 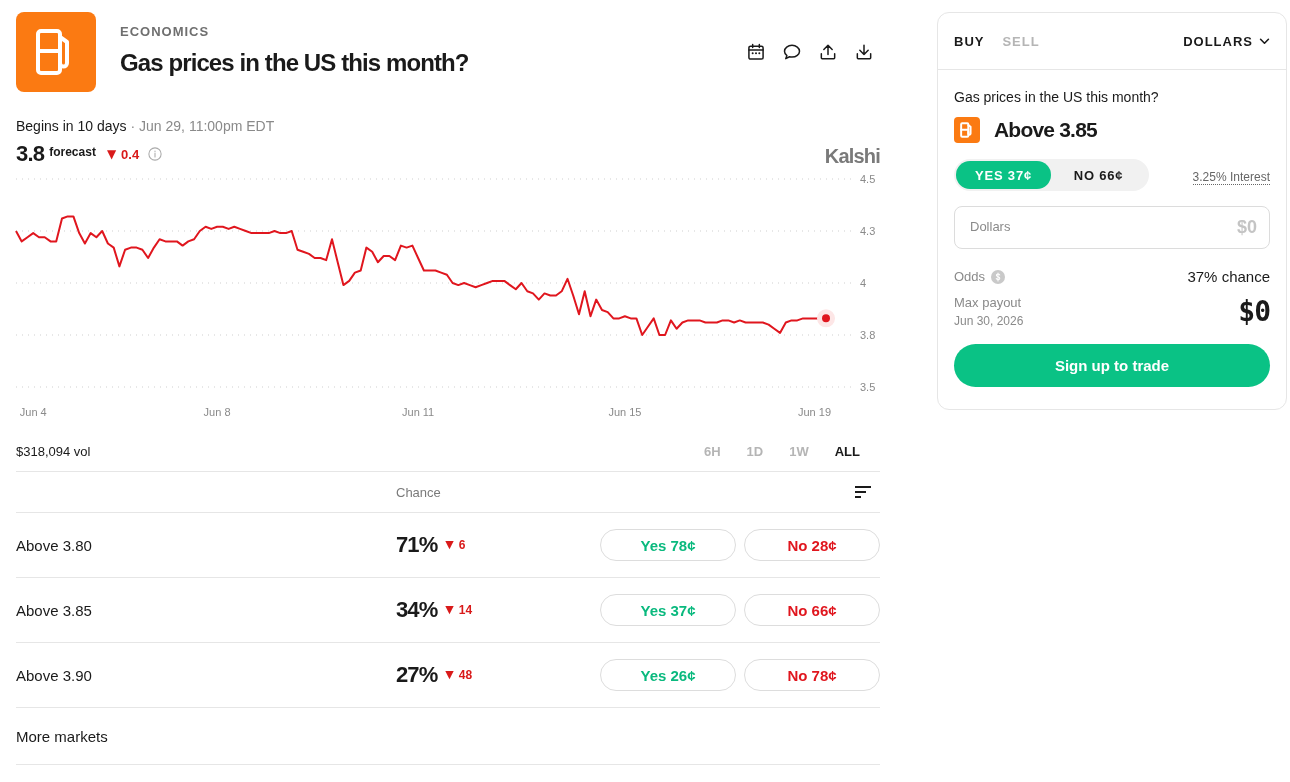 What do you see at coordinates (294, 63) in the screenshot?
I see `market-title: Gas prices in the US this month?` at bounding box center [294, 63].